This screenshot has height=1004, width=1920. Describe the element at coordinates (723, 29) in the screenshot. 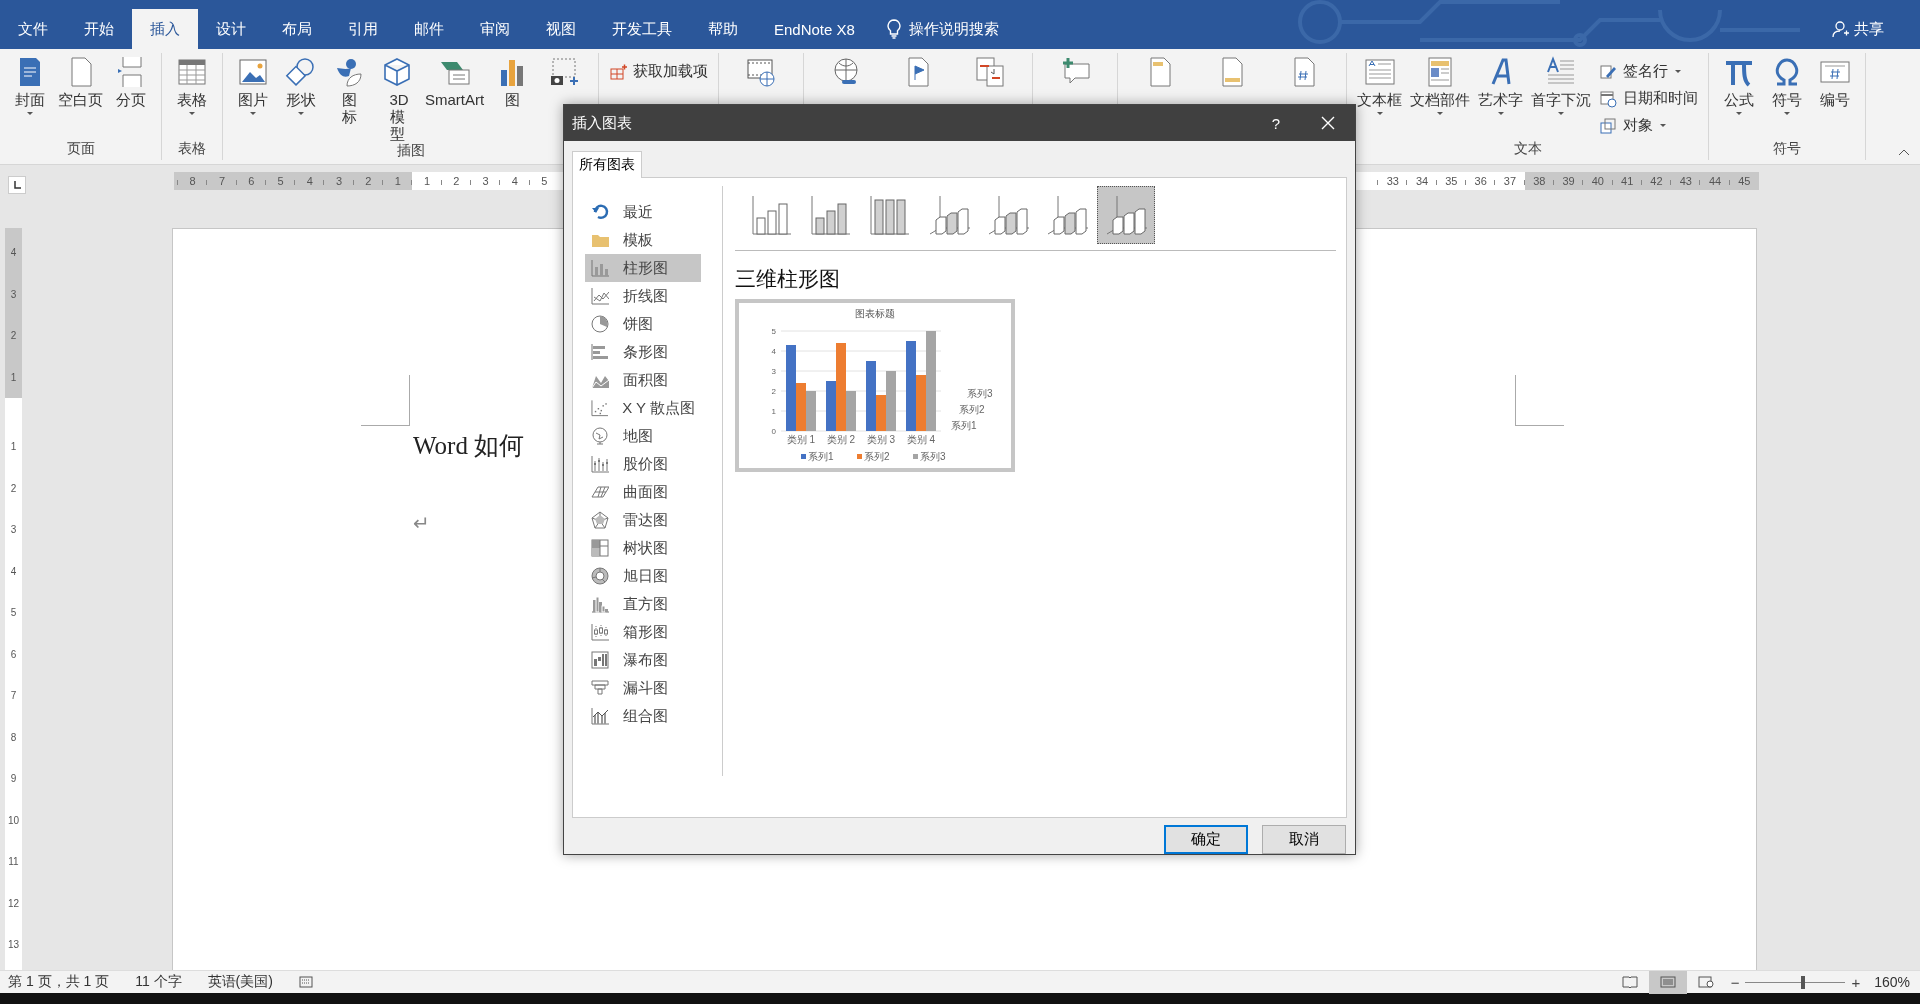

I see `ribbon-tab: 帮助` at that location.